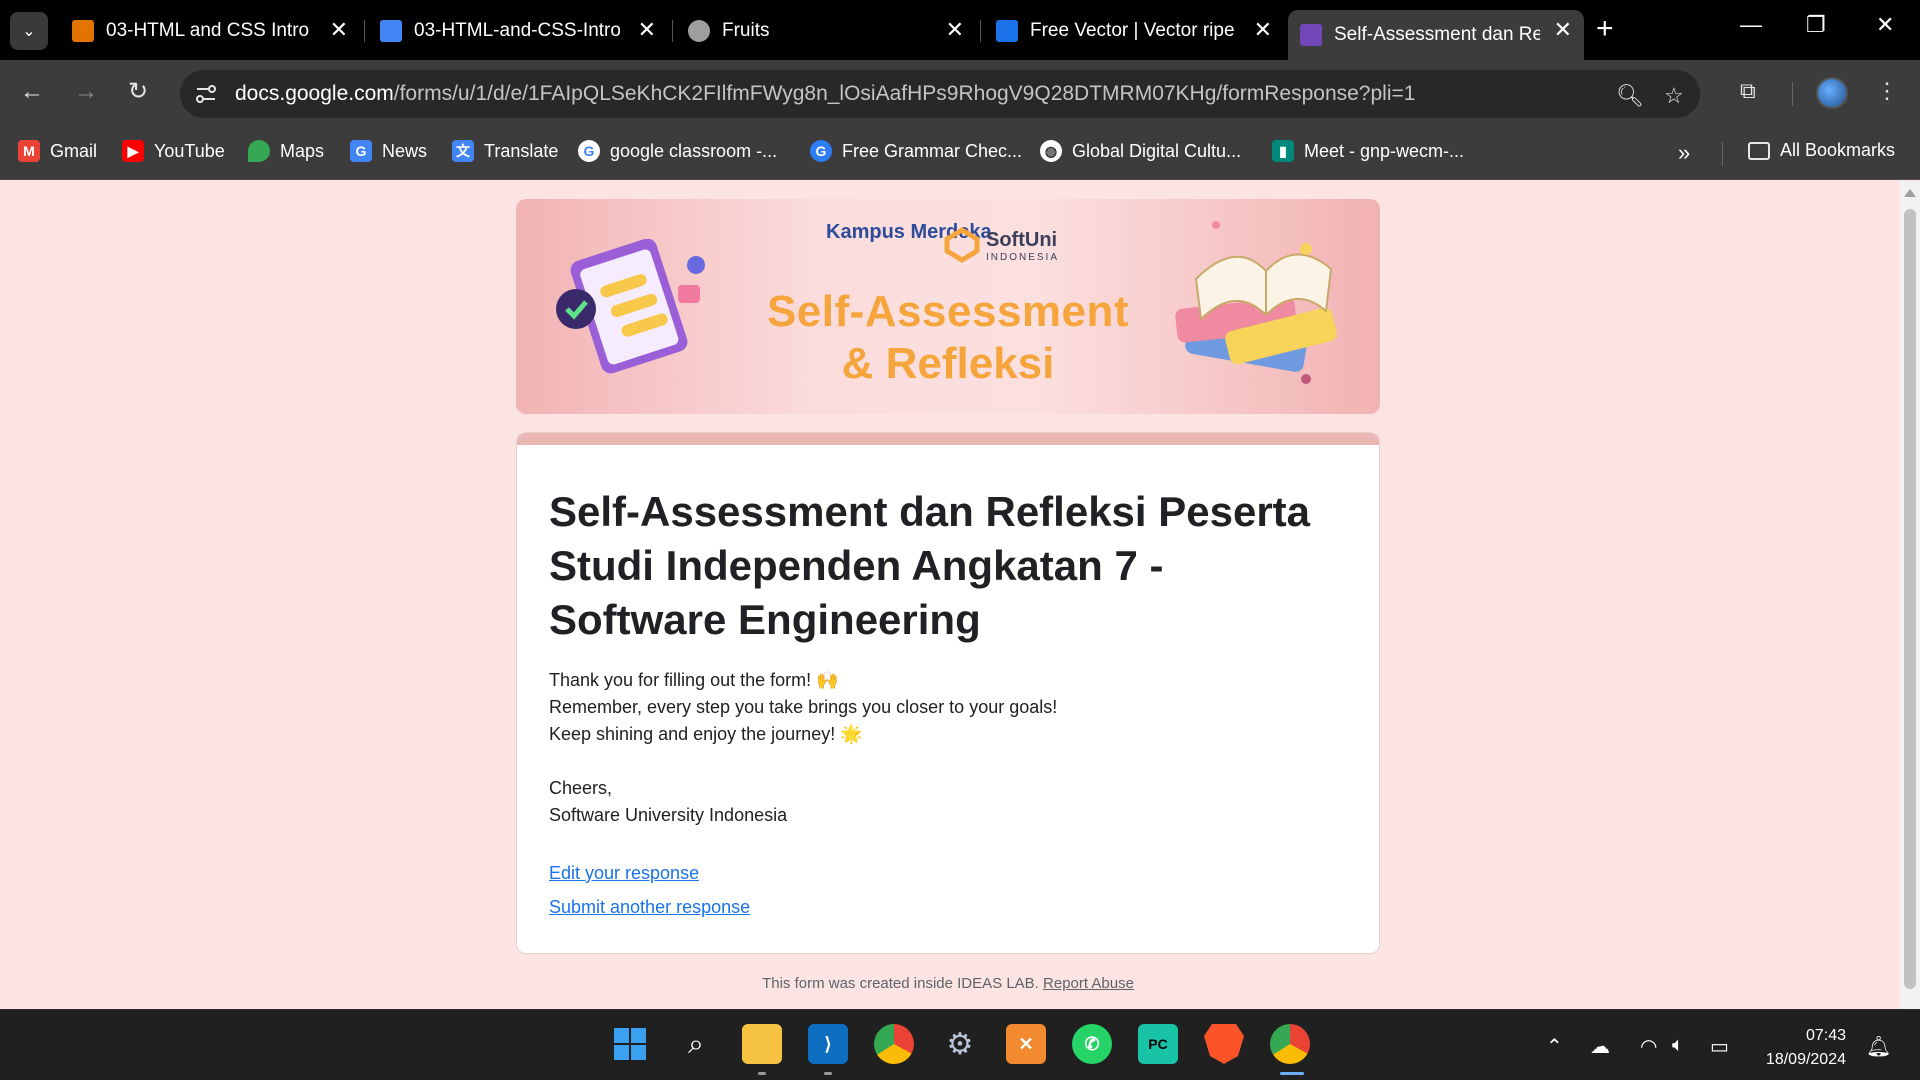  I want to click on onedrive-icon: ☁, so click(1600, 1046).